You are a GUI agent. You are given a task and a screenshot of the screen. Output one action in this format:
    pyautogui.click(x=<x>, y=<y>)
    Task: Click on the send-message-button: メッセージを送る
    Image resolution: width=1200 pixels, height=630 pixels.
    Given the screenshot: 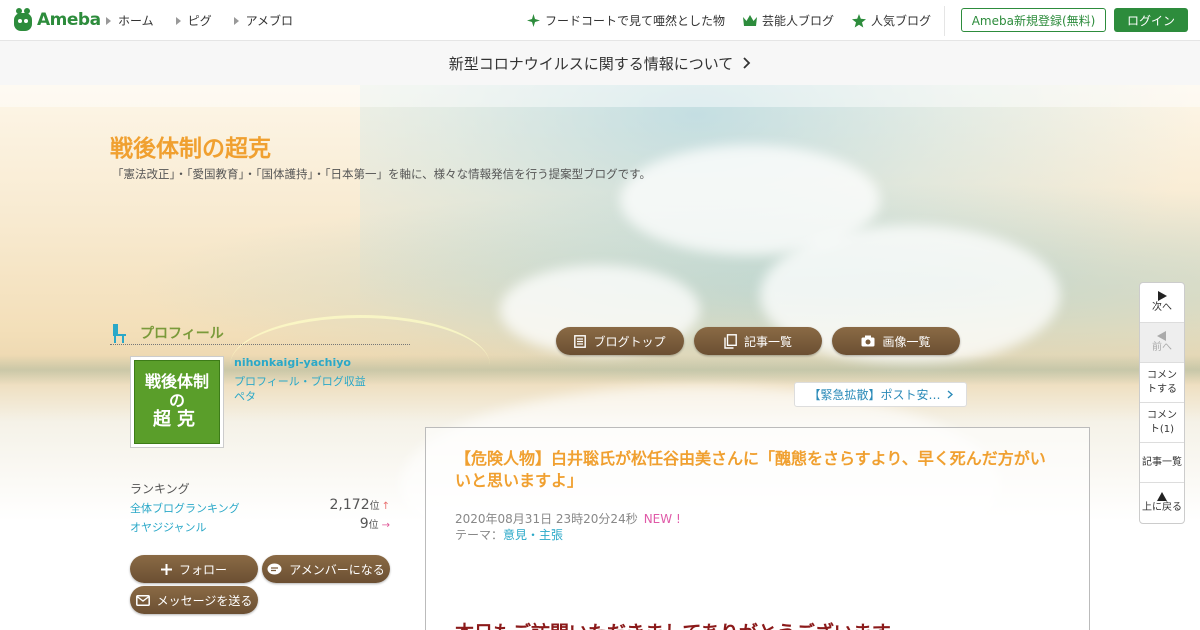 What is the action you would take?
    pyautogui.click(x=194, y=600)
    